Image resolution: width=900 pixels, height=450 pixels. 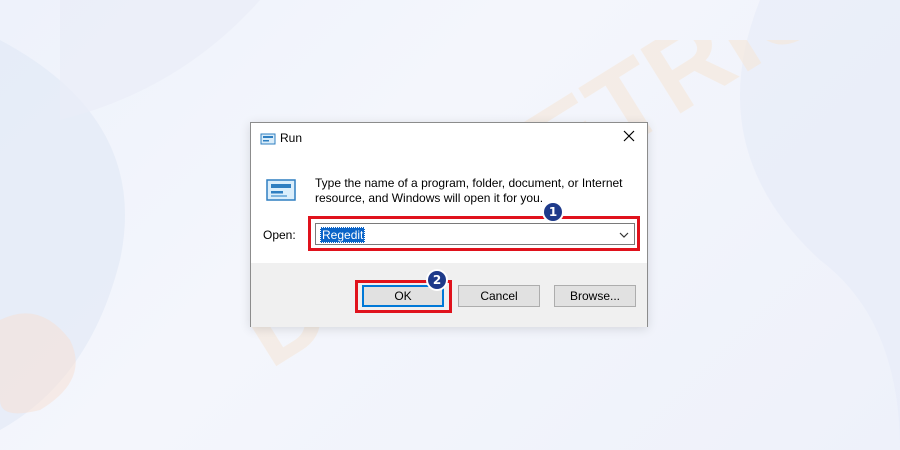 I want to click on cancel-button: Cancel, so click(x=499, y=296).